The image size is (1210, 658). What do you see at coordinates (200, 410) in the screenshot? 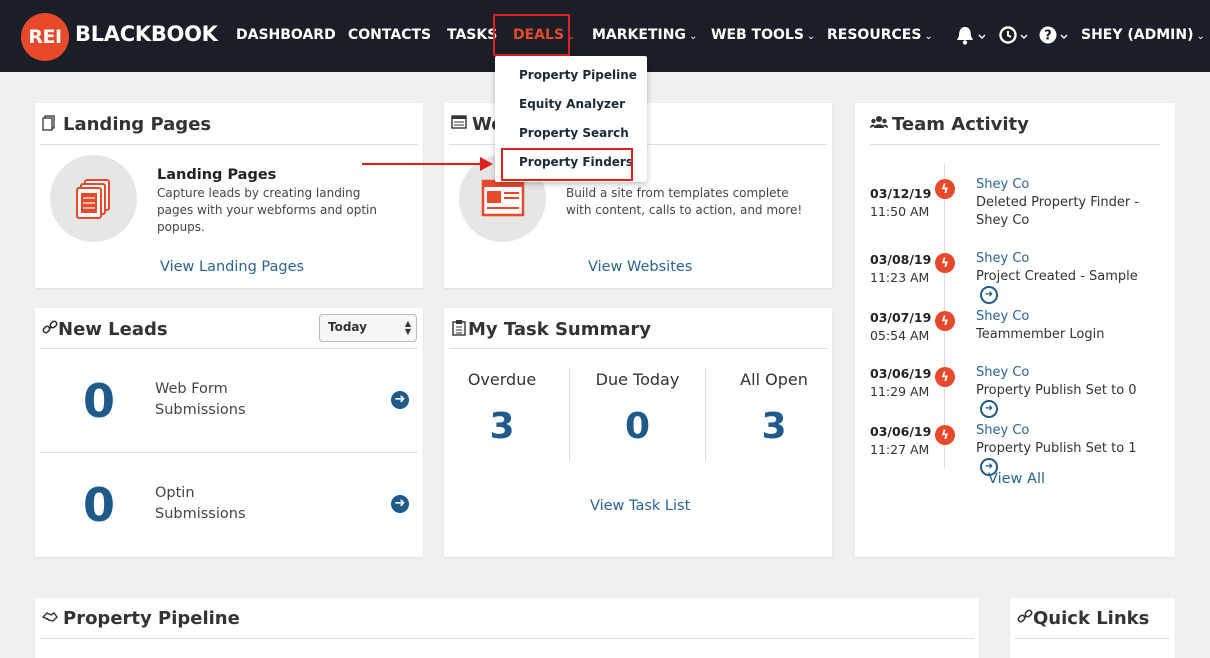
I see `web-form-label-2: Submissions` at bounding box center [200, 410].